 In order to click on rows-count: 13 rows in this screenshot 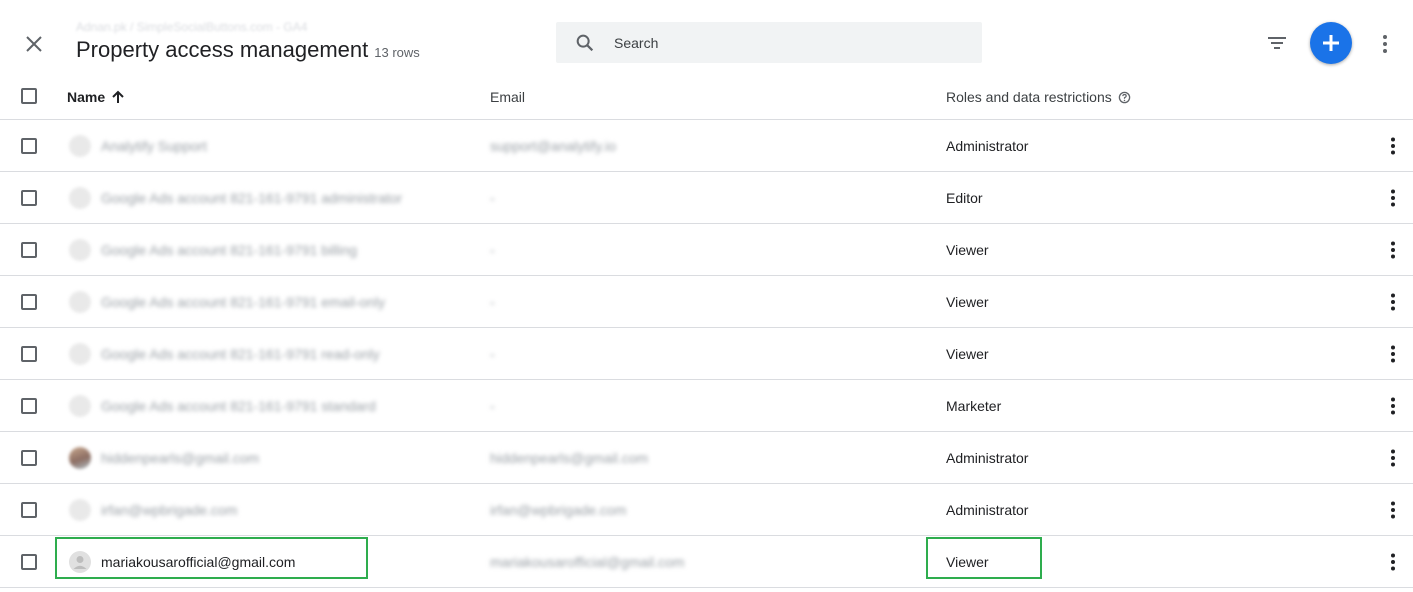, I will do `click(397, 52)`.